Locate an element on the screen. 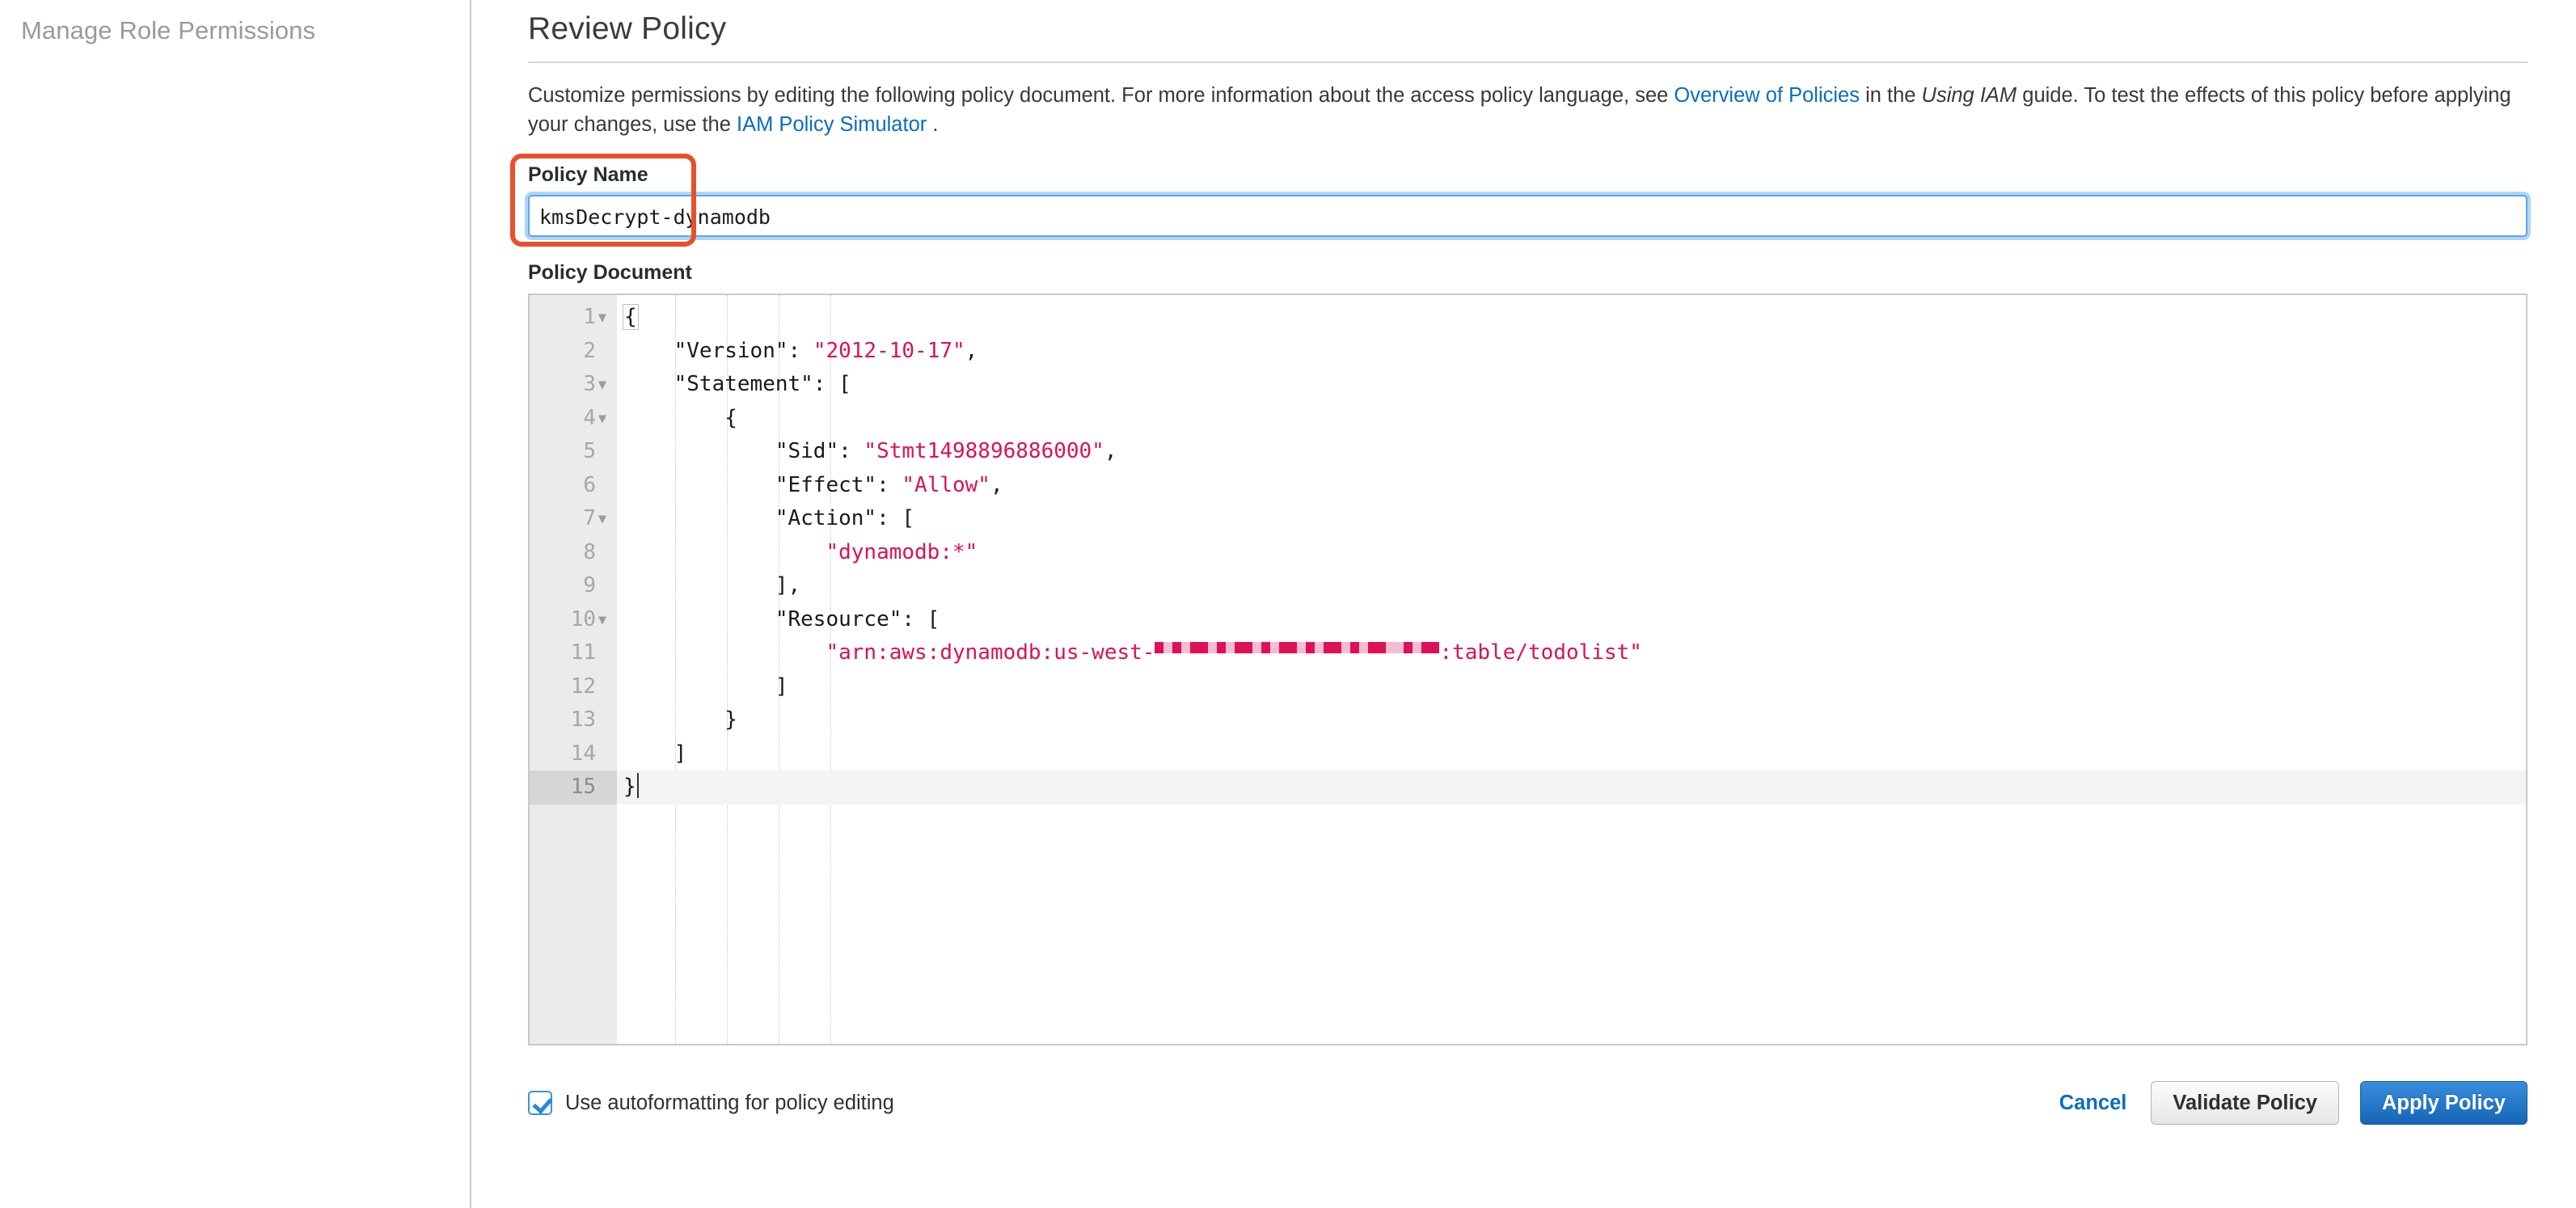 The image size is (2576, 1208). editor-gutter: 1▼2▼3▼4▼5▼6▼7▼8▼9▼10▼11▼12▼13▼14▼15▼ is located at coordinates (573, 670).